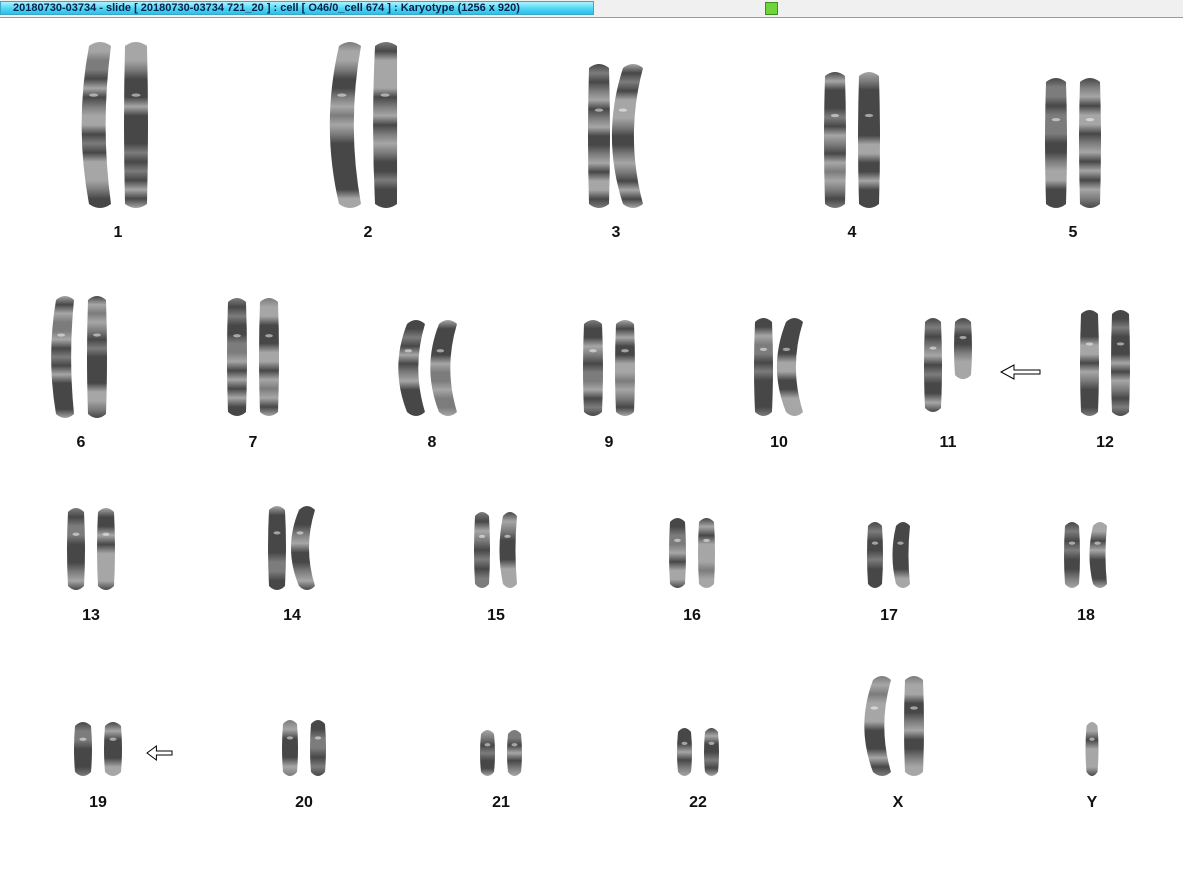 The height and width of the screenshot is (876, 1183). I want to click on chromosome-label-2: 2, so click(368, 232).